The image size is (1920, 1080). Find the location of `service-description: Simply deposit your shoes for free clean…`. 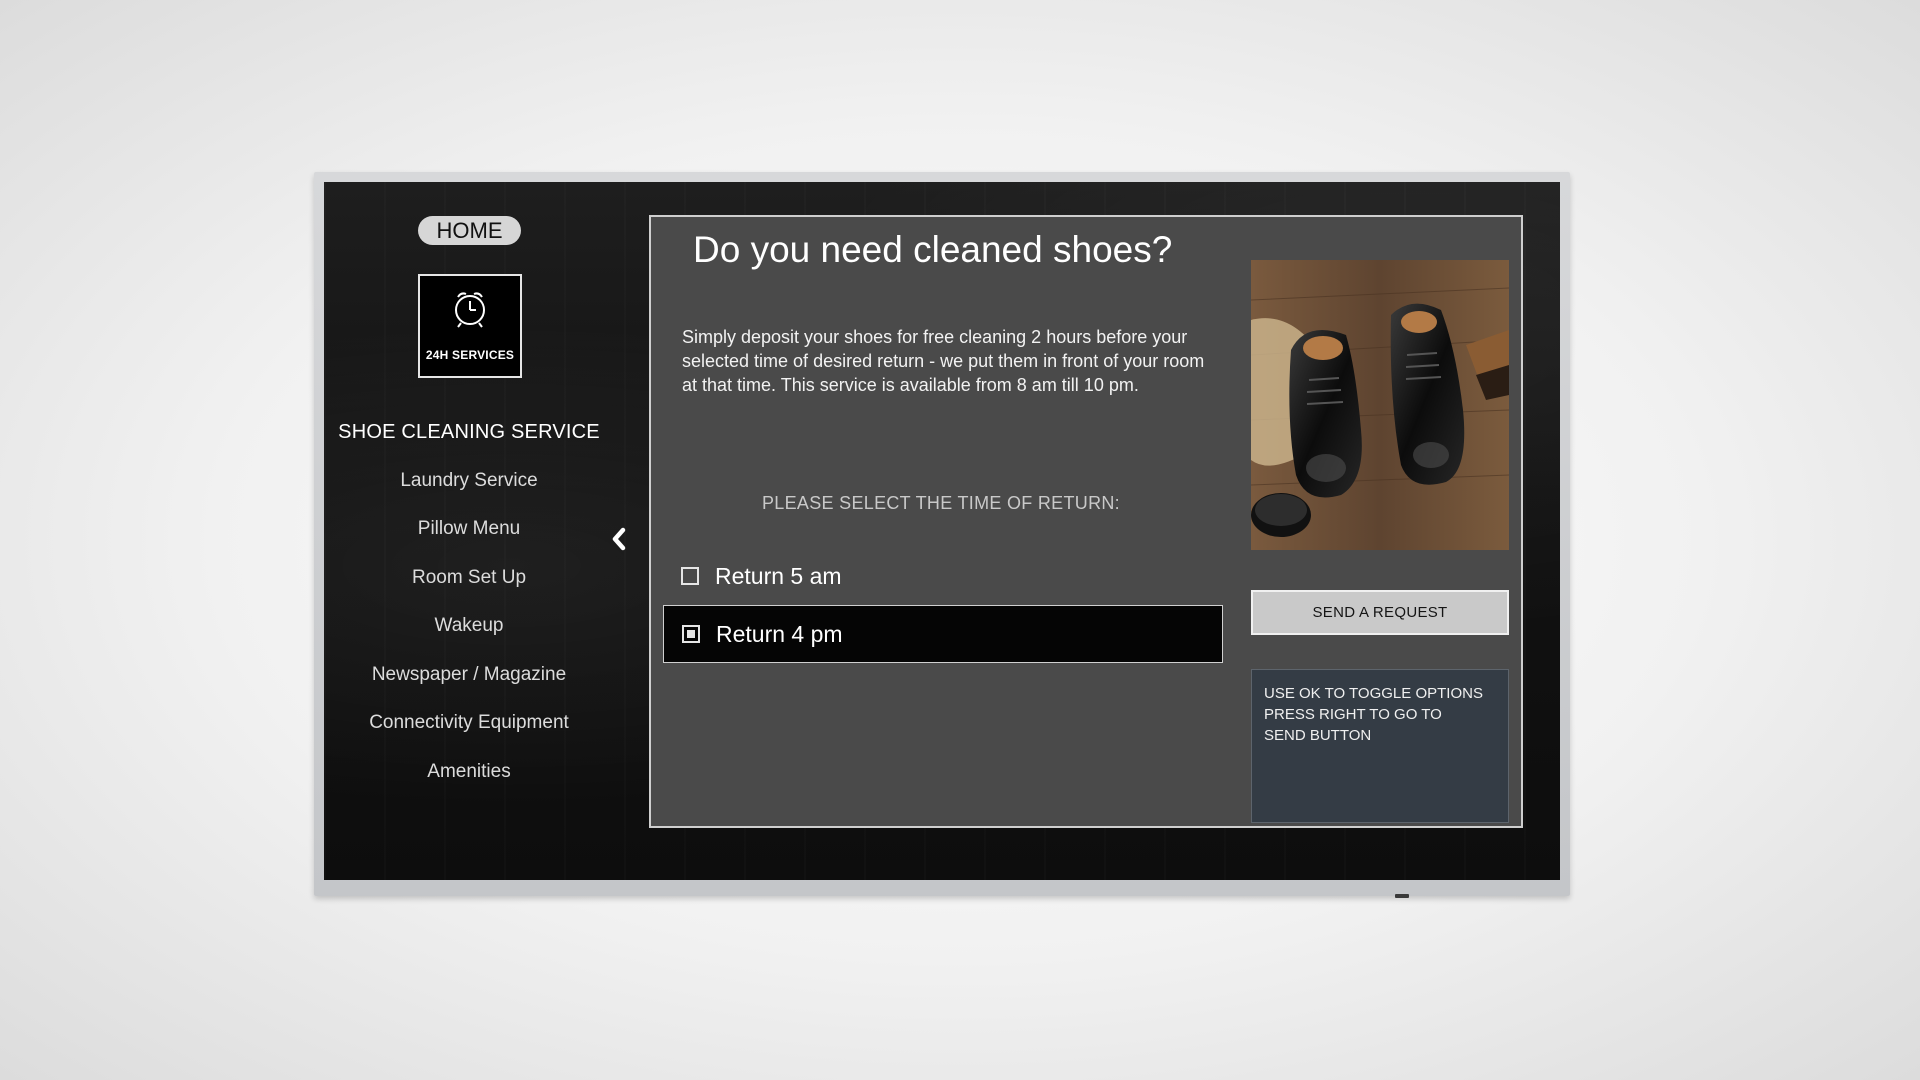

service-description: Simply deposit your shoes for free clean… is located at coordinates (943, 361).